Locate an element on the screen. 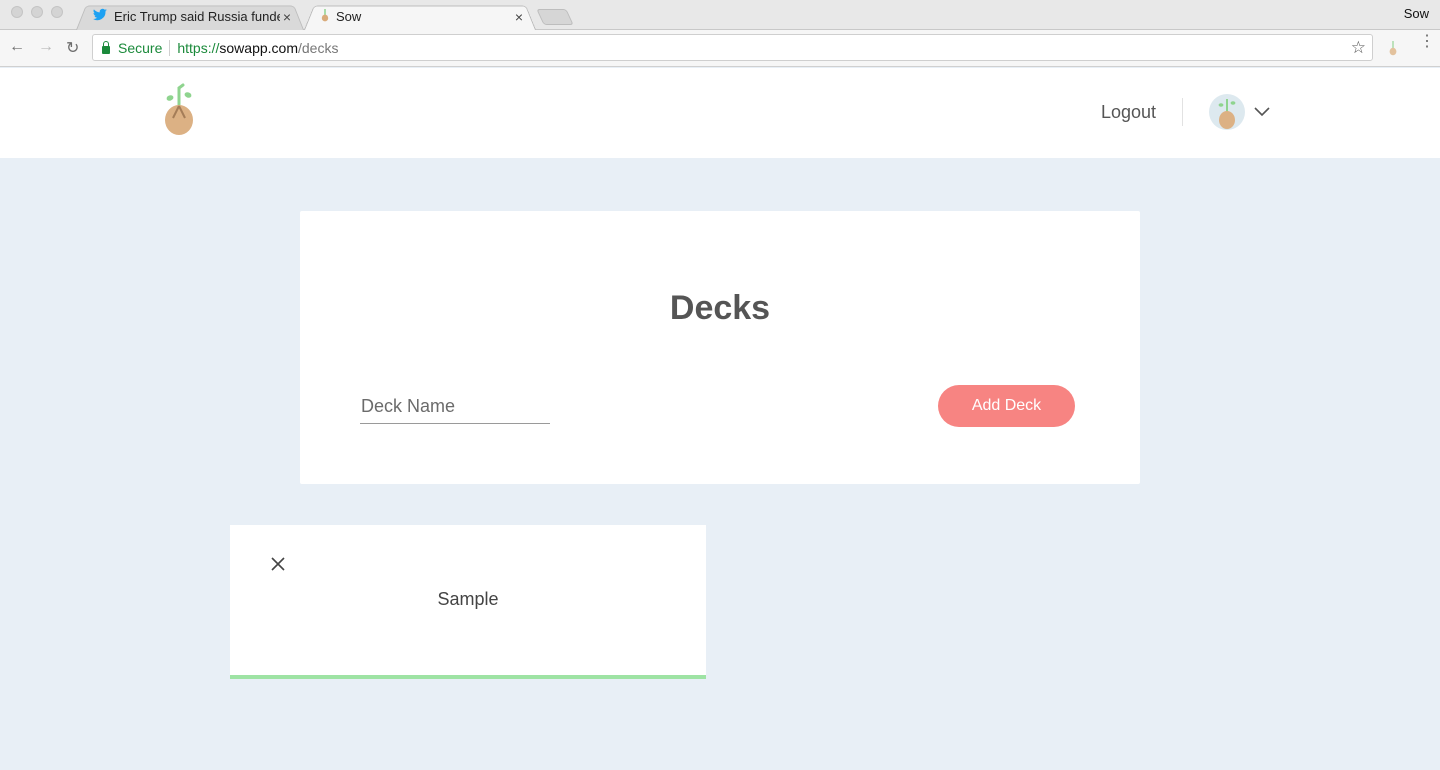  window-maximize-icon is located at coordinates (57, 12).